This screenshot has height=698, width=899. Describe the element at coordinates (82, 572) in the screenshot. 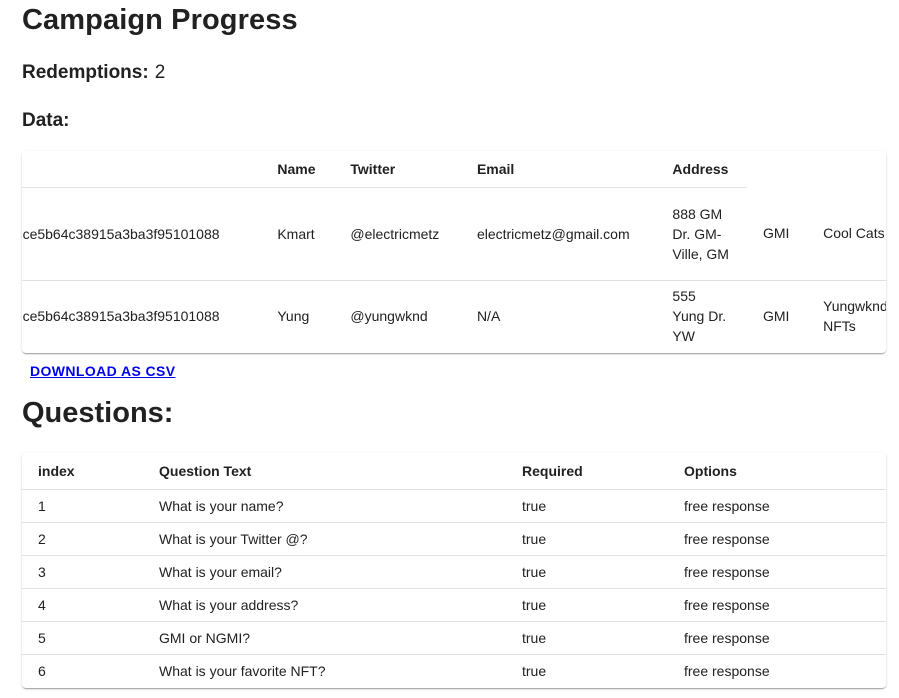

I see `cell-index: 3` at that location.